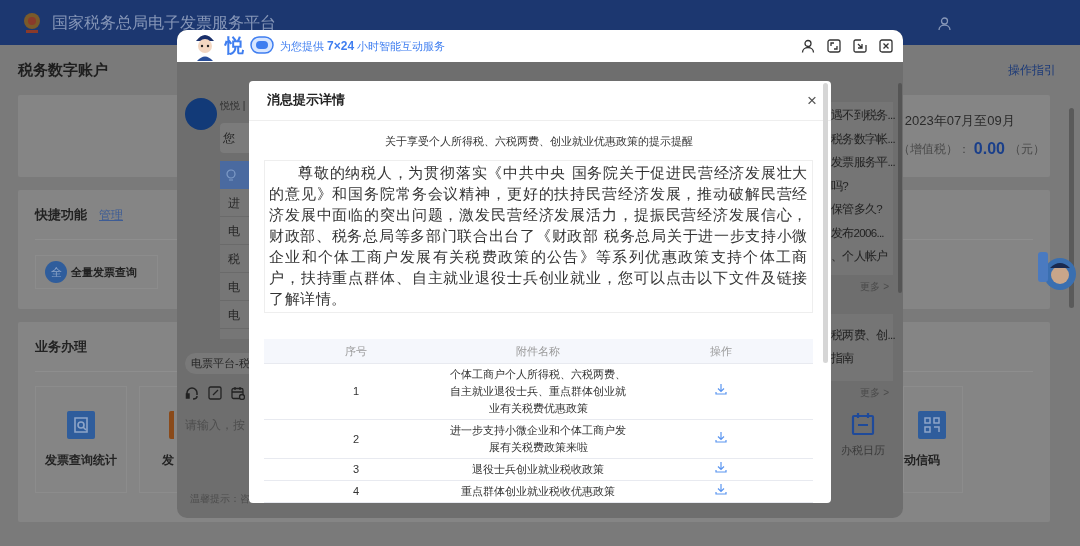 Image resolution: width=1080 pixels, height=546 pixels. What do you see at coordinates (538, 469) in the screenshot?
I see `attachment-name: 退役士兵创业就业税收政策` at bounding box center [538, 469].